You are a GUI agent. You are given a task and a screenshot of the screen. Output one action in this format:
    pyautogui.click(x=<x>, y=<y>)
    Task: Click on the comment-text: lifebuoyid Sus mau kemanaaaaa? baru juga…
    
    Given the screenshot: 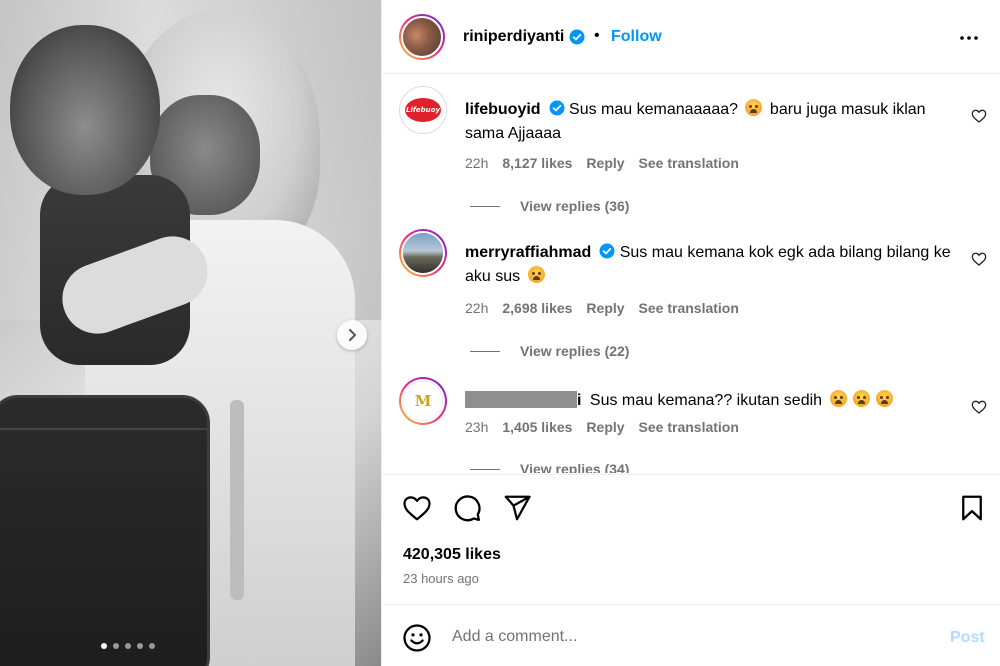 What is the action you would take?
    pyautogui.click(x=712, y=122)
    